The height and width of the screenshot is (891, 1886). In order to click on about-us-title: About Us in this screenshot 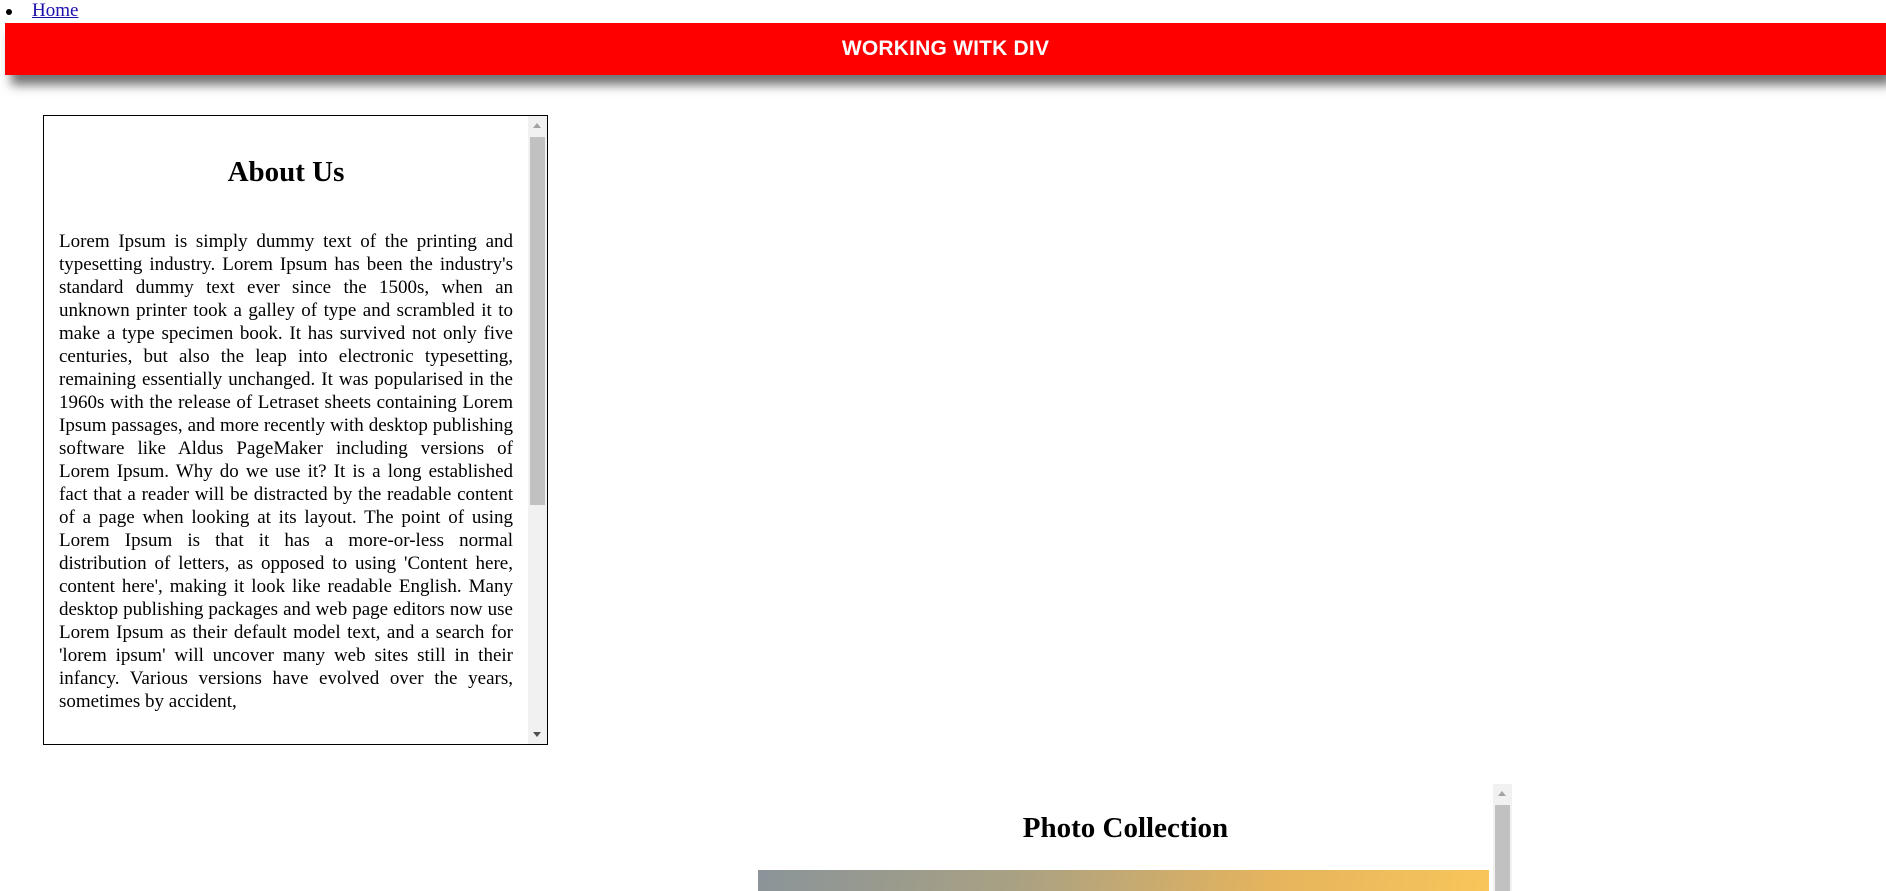, I will do `click(286, 172)`.